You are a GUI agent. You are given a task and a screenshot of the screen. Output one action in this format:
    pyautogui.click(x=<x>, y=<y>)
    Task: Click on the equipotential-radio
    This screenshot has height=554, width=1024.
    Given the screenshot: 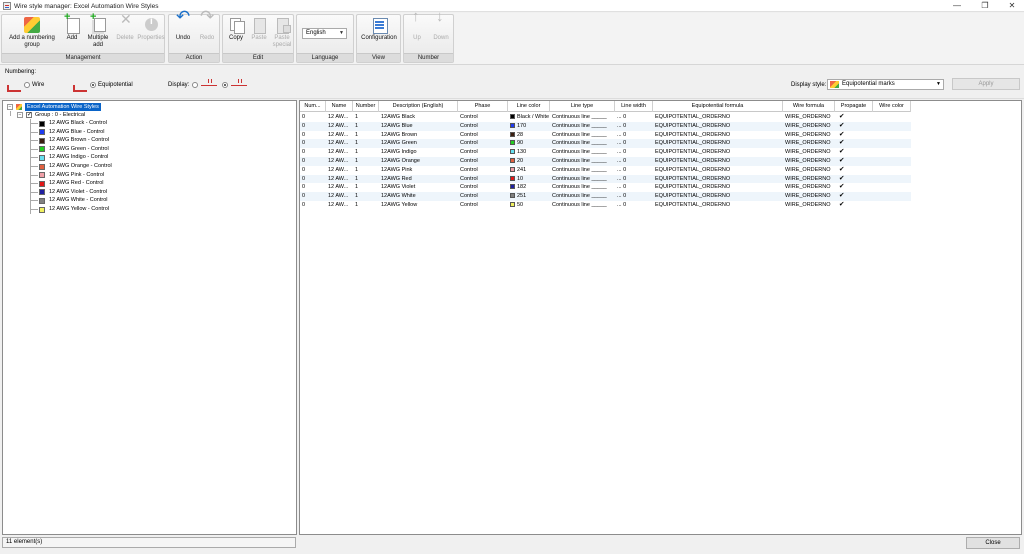 What is the action you would take?
    pyautogui.click(x=93, y=85)
    